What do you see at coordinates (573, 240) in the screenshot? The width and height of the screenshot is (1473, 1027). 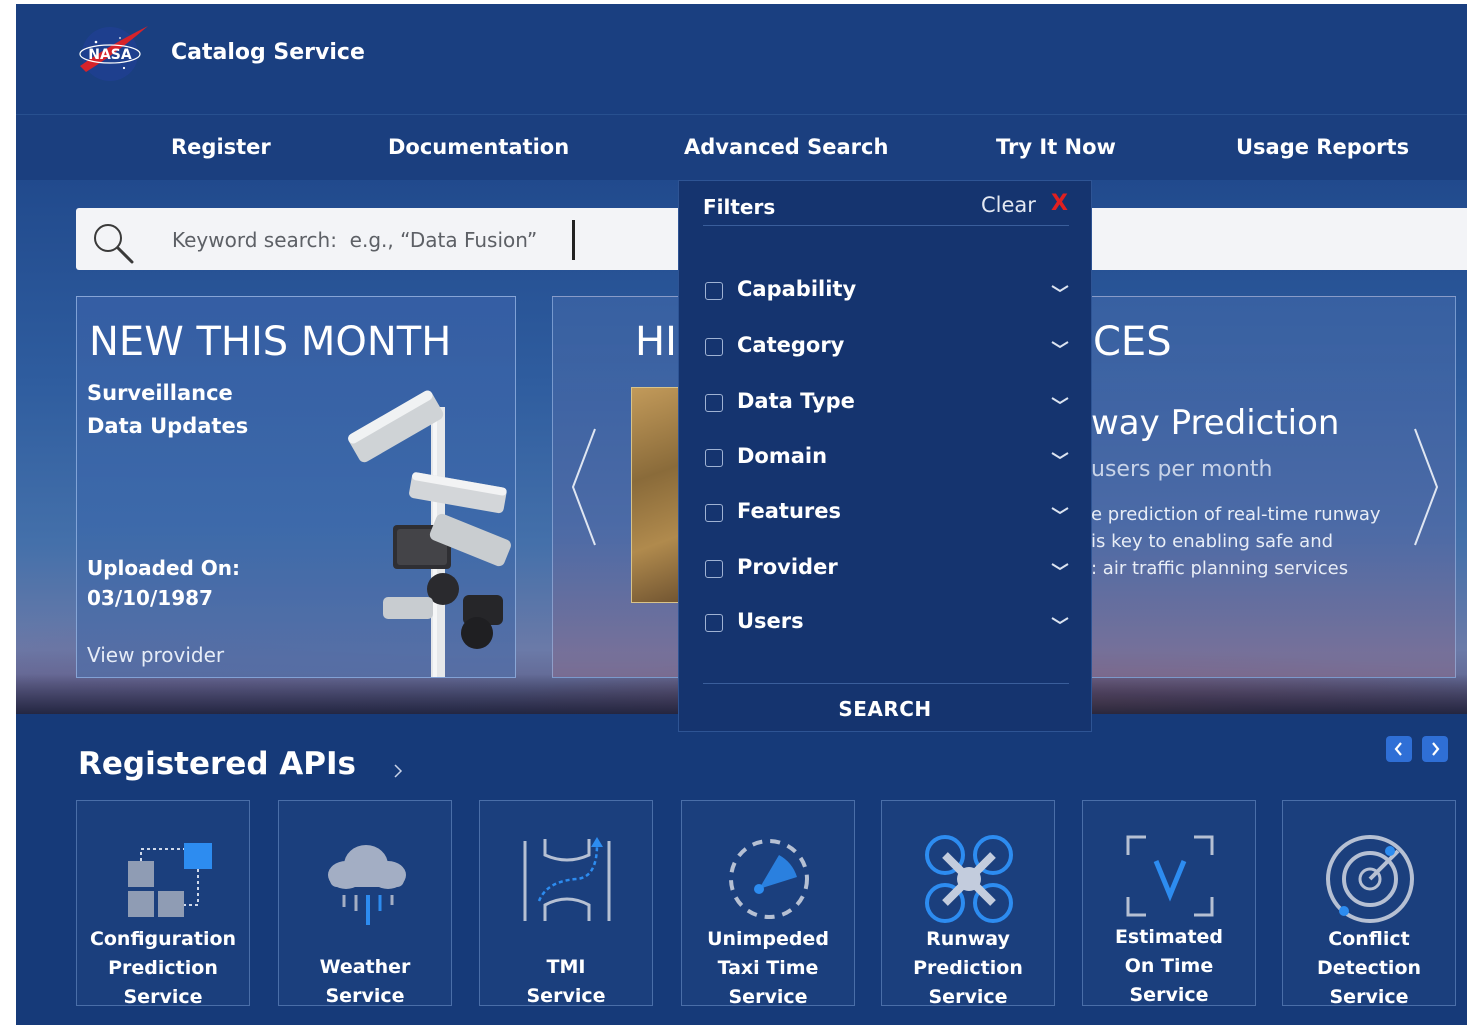 I see `text-caret` at bounding box center [573, 240].